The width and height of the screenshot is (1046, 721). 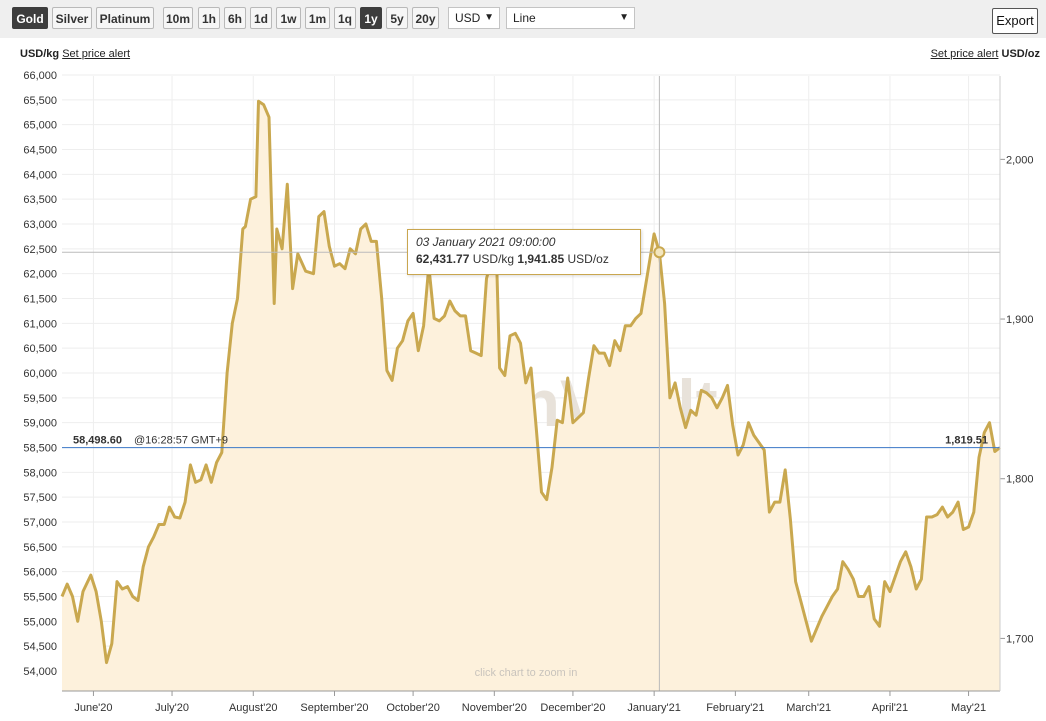 I want to click on left-axis-tick: 55,000, so click(x=40, y=622).